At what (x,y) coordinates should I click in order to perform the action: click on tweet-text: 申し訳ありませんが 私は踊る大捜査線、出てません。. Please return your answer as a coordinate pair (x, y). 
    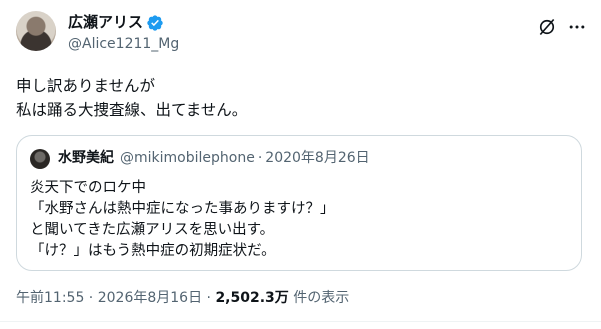
    Looking at the image, I should click on (296, 98).